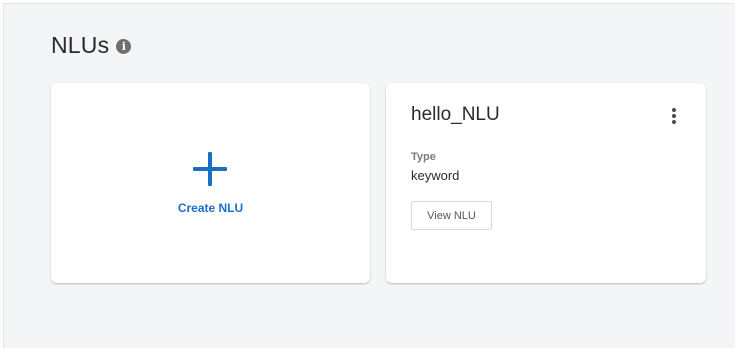 This screenshot has height=348, width=735. Describe the element at coordinates (435, 175) in the screenshot. I see `nlu-type-value: keyword` at that location.